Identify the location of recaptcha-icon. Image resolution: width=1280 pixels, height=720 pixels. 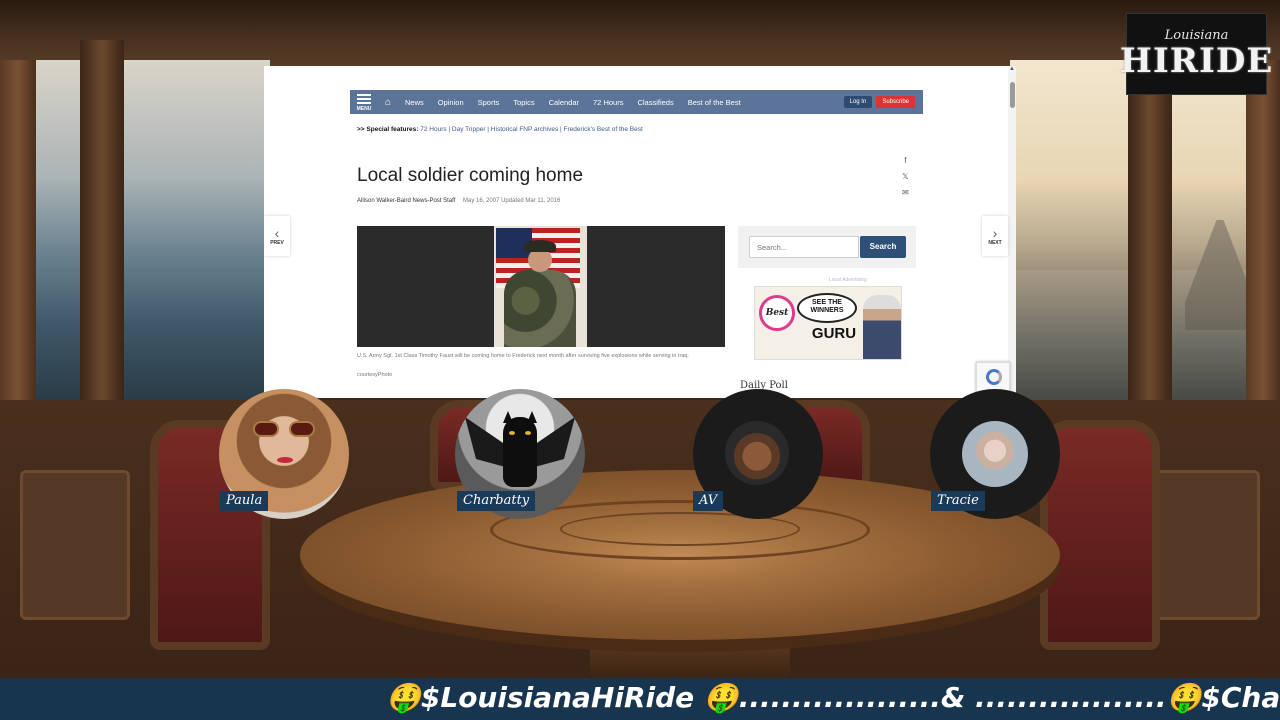
(994, 377).